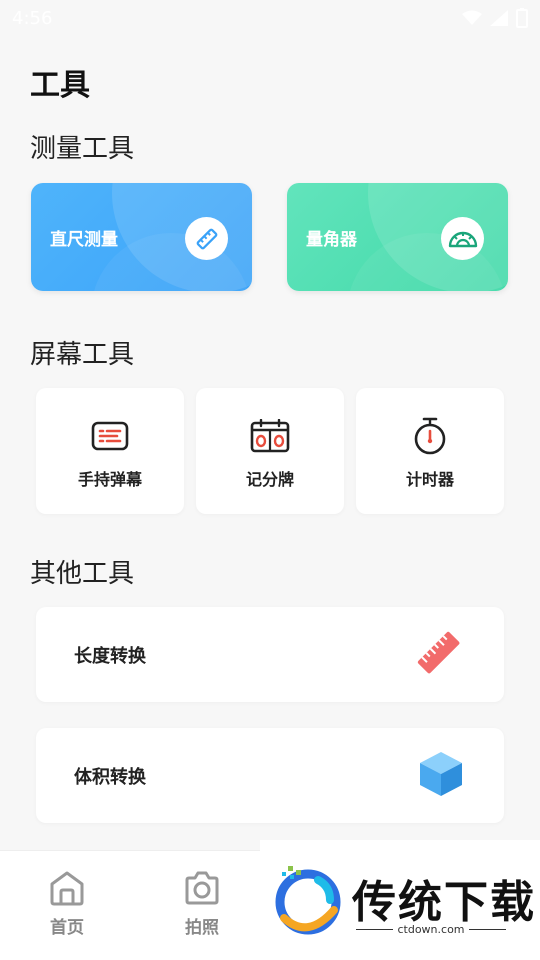 The height and width of the screenshot is (960, 540). I want to click on battery-icon, so click(522, 18).